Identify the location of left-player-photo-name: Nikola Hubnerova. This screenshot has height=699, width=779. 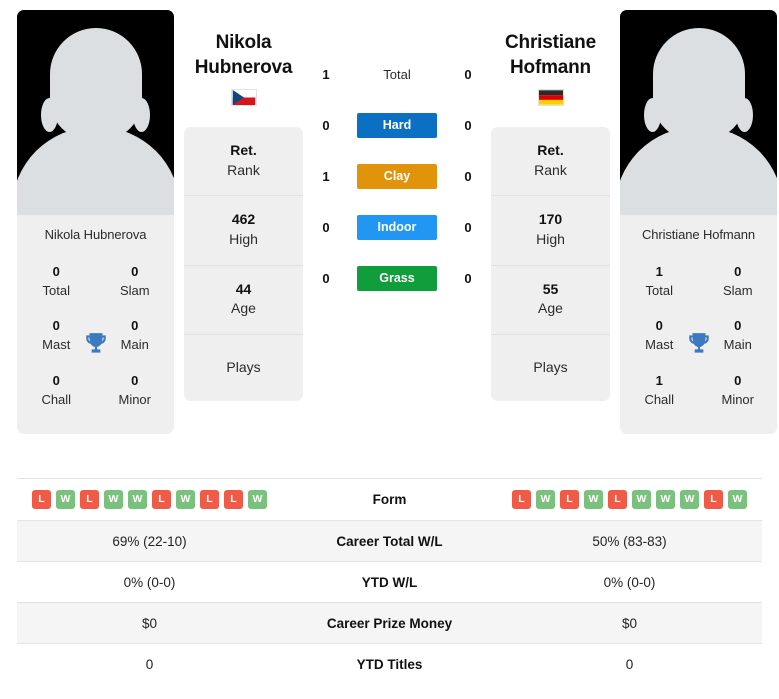
(95, 235).